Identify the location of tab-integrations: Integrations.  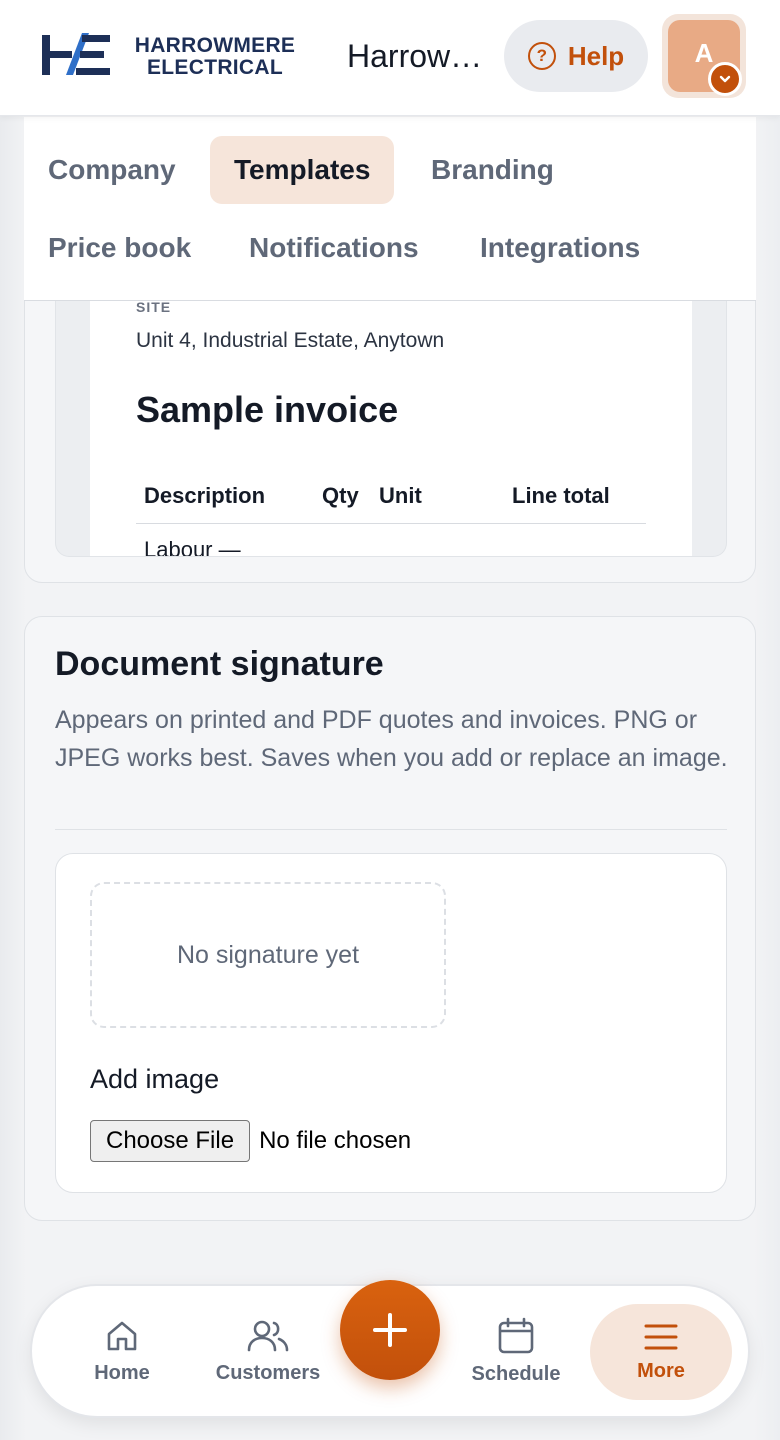
(560, 248).